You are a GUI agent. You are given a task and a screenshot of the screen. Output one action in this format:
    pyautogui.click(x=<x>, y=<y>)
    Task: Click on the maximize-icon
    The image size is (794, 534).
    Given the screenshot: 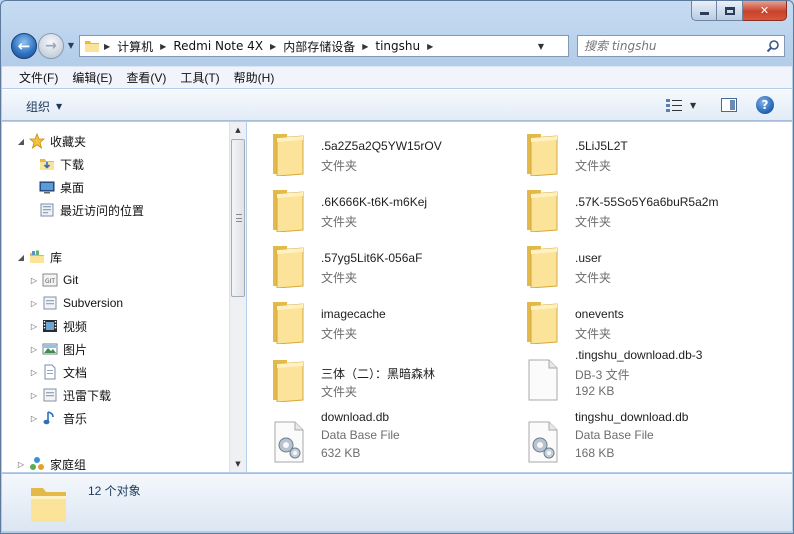 What is the action you would take?
    pyautogui.click(x=729, y=10)
    